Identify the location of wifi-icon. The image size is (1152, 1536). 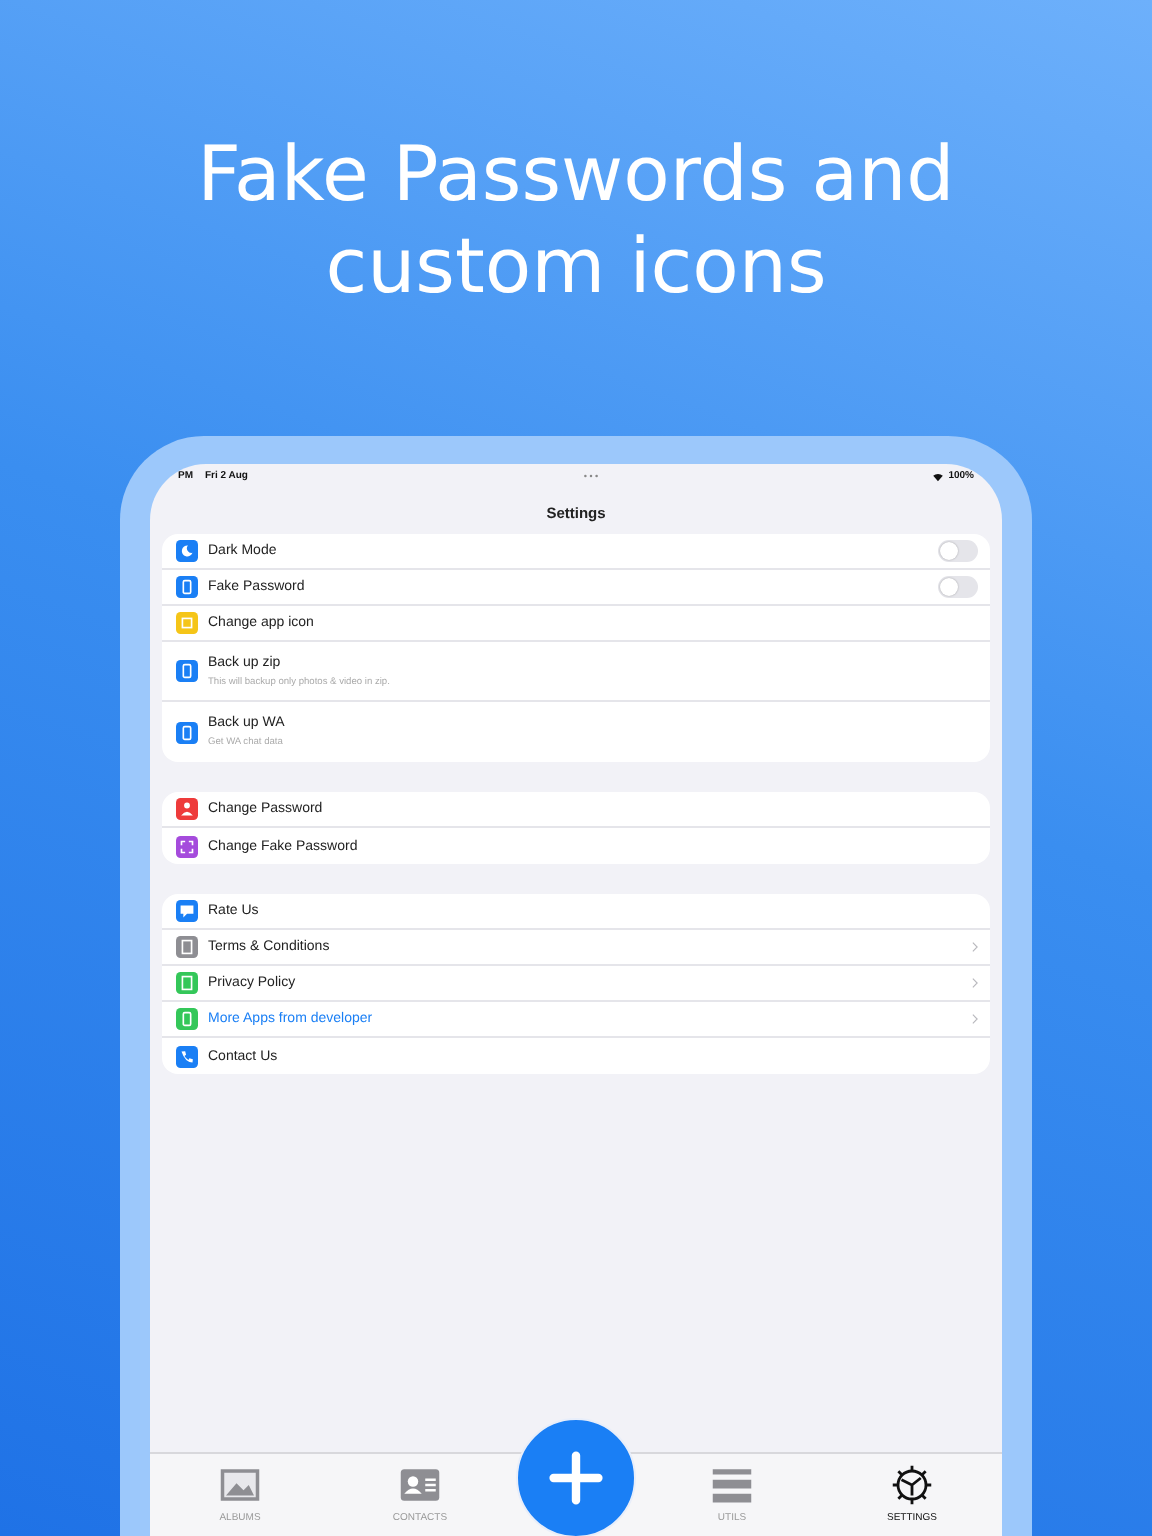
(938, 476).